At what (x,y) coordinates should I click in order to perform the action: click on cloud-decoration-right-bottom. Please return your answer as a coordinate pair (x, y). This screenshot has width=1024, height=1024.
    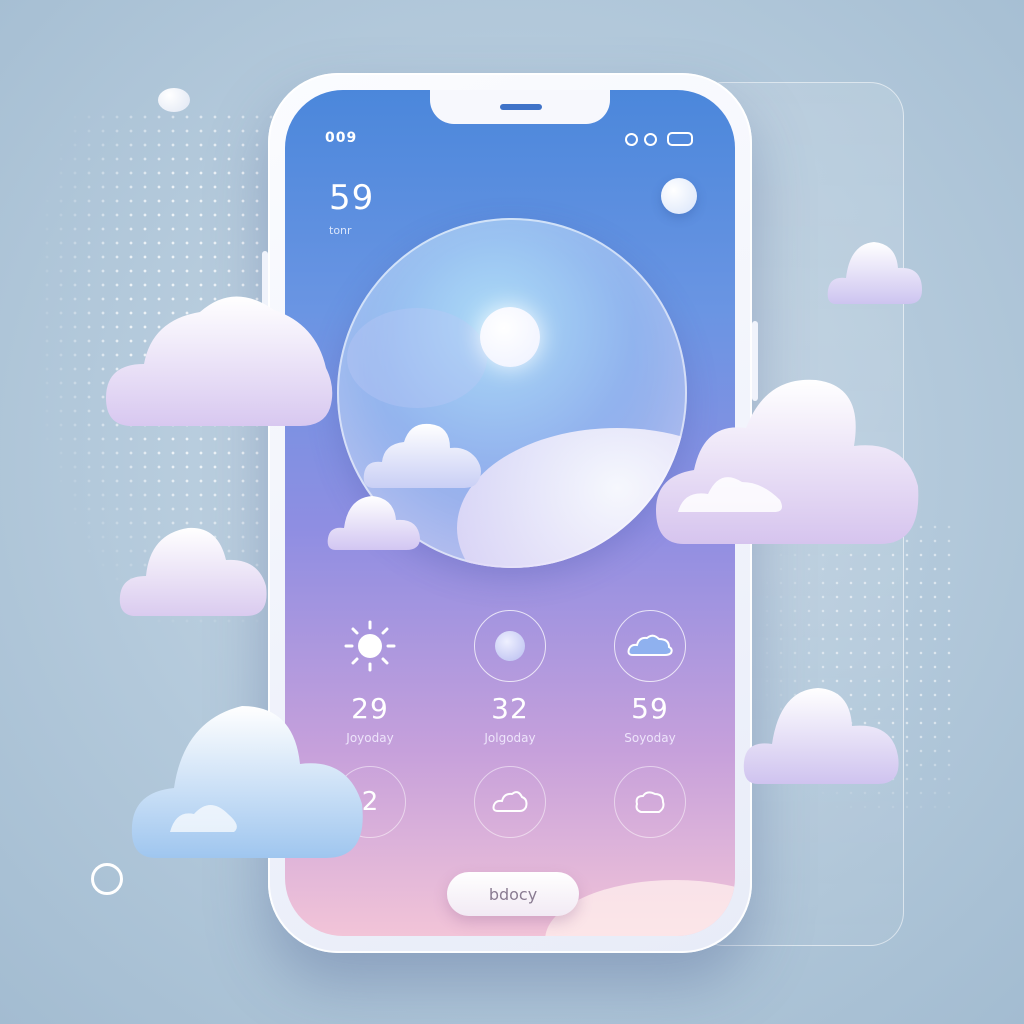
    Looking at the image, I should click on (821, 736).